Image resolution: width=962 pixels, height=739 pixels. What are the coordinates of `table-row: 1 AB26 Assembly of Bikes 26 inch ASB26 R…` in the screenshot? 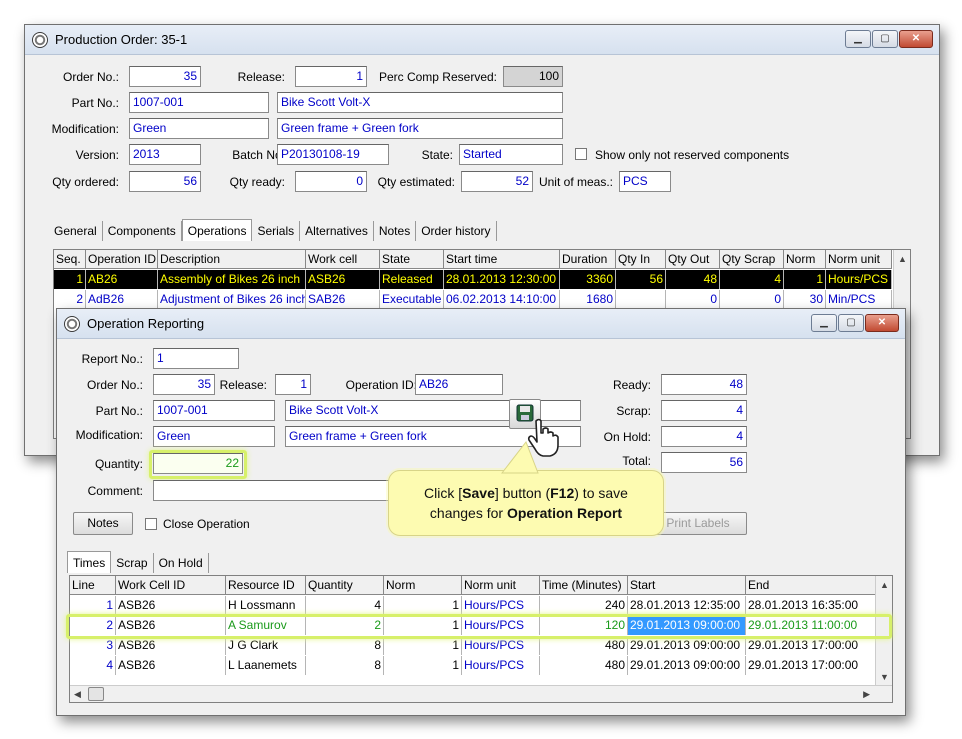 It's located at (473, 279).